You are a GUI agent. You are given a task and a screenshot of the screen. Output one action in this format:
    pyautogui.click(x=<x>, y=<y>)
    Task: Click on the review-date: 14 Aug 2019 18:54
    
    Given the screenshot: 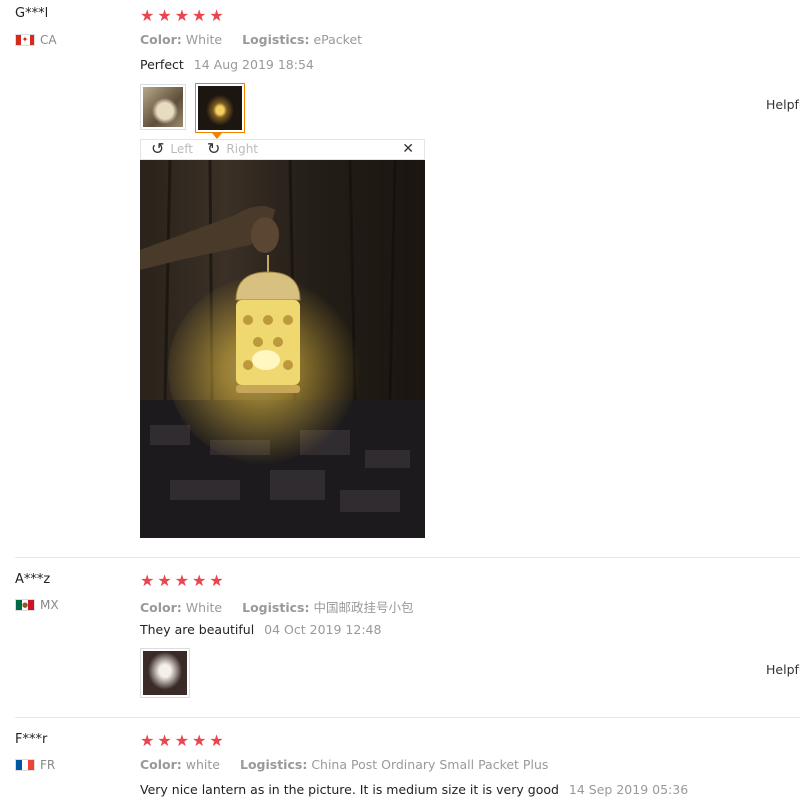 What is the action you would take?
    pyautogui.click(x=253, y=64)
    